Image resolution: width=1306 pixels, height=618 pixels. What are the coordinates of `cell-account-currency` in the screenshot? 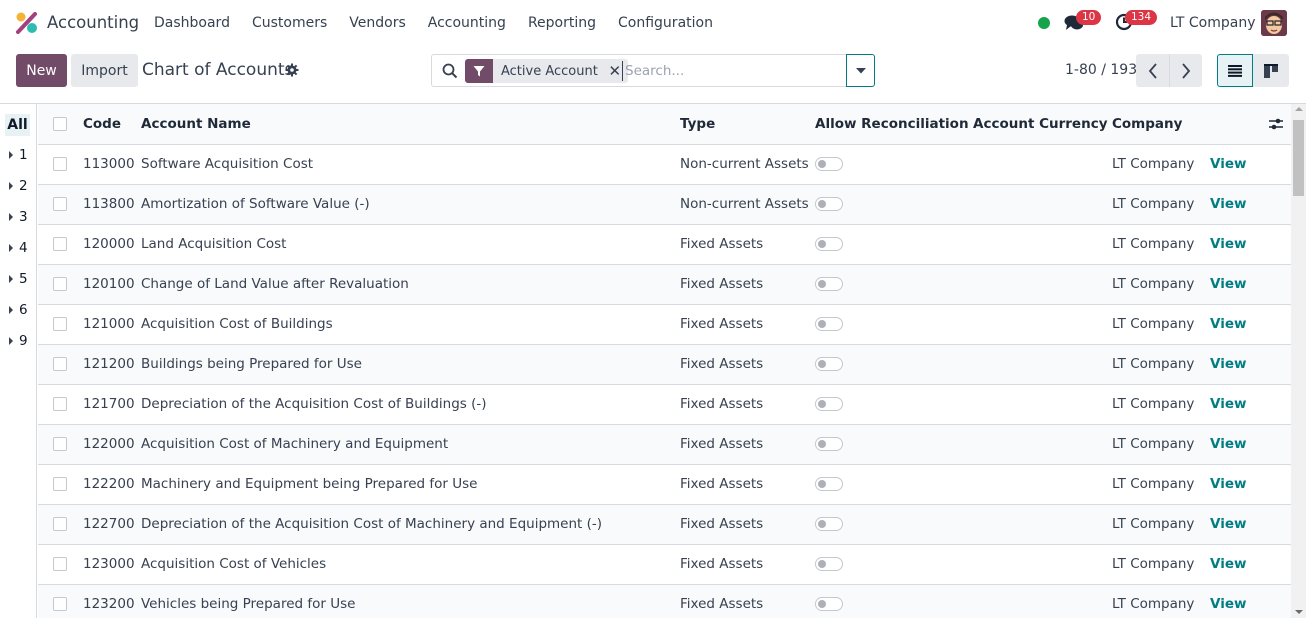 It's located at (1042, 484).